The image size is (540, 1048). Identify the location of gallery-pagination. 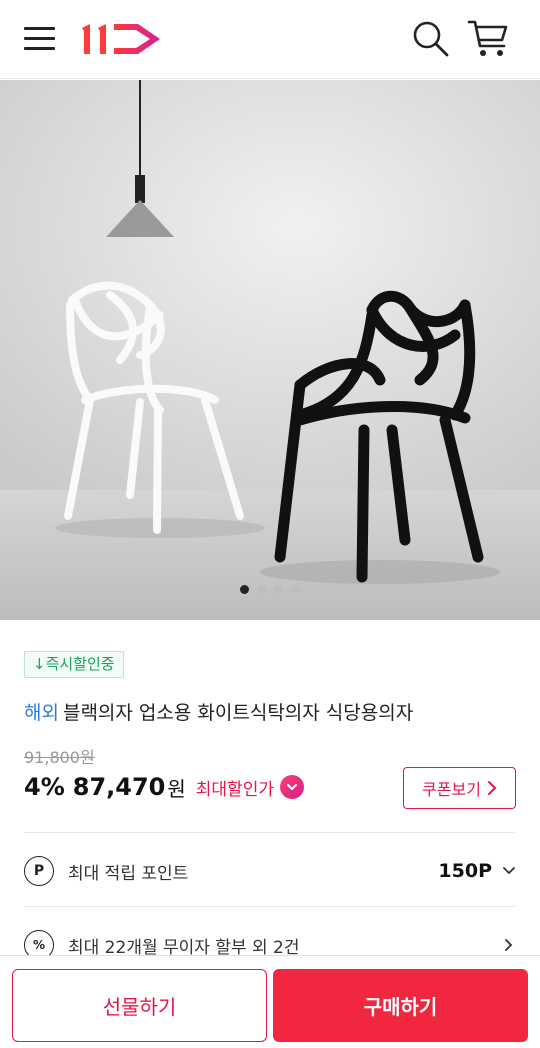
(270, 591).